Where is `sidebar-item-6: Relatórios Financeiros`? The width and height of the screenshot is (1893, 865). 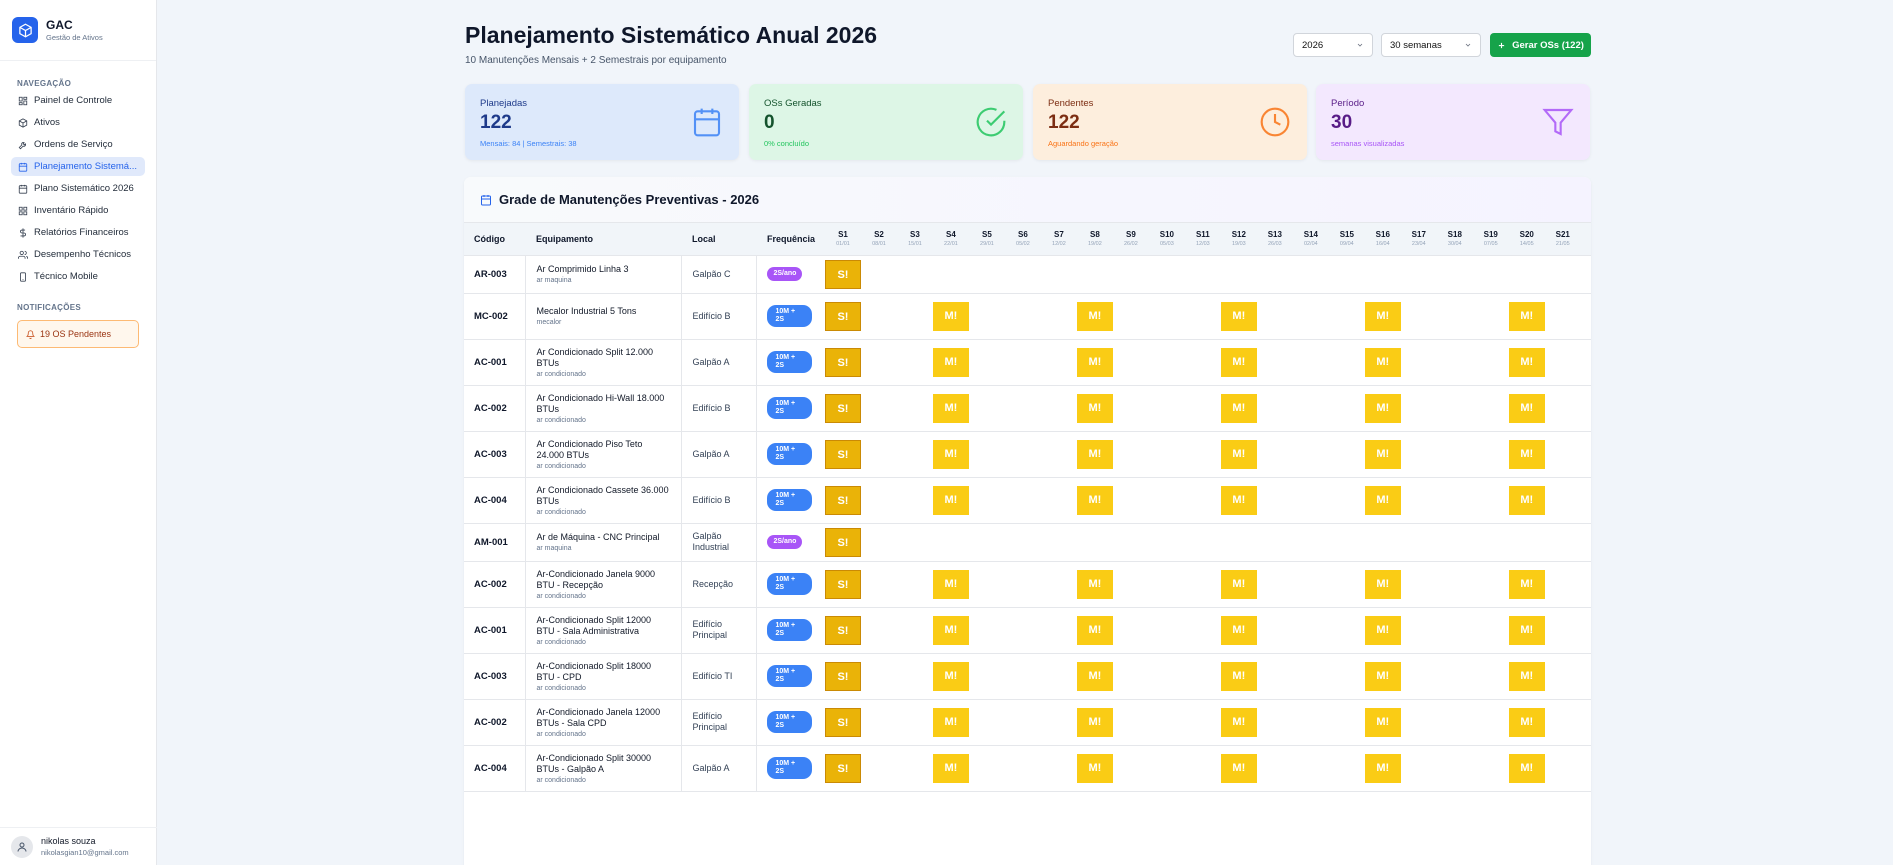
sidebar-item-6: Relatórios Financeiros is located at coordinates (78, 232).